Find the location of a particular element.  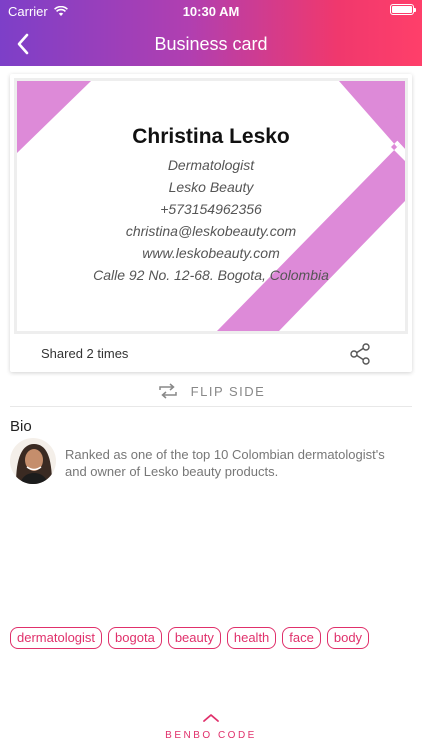

card-title: Dermatologist is located at coordinates (211, 165).